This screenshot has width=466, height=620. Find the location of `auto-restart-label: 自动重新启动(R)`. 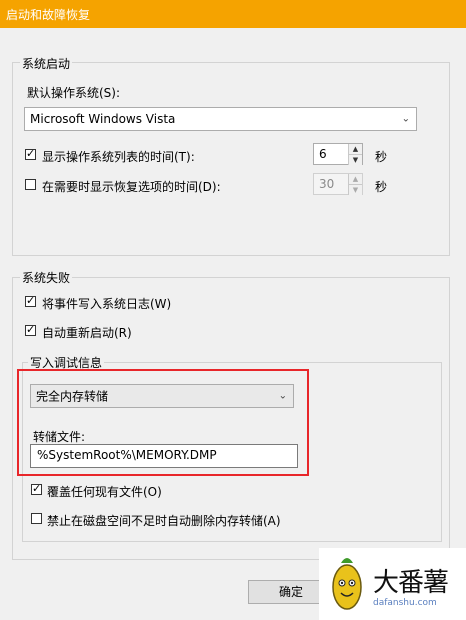

auto-restart-label: 自动重新启动(R) is located at coordinates (87, 333).